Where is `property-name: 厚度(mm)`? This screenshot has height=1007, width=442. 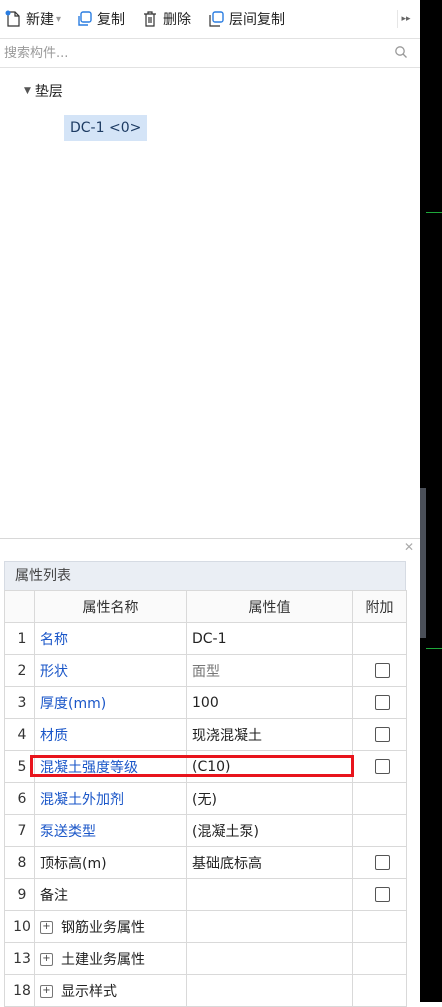 property-name: 厚度(mm) is located at coordinates (110, 702).